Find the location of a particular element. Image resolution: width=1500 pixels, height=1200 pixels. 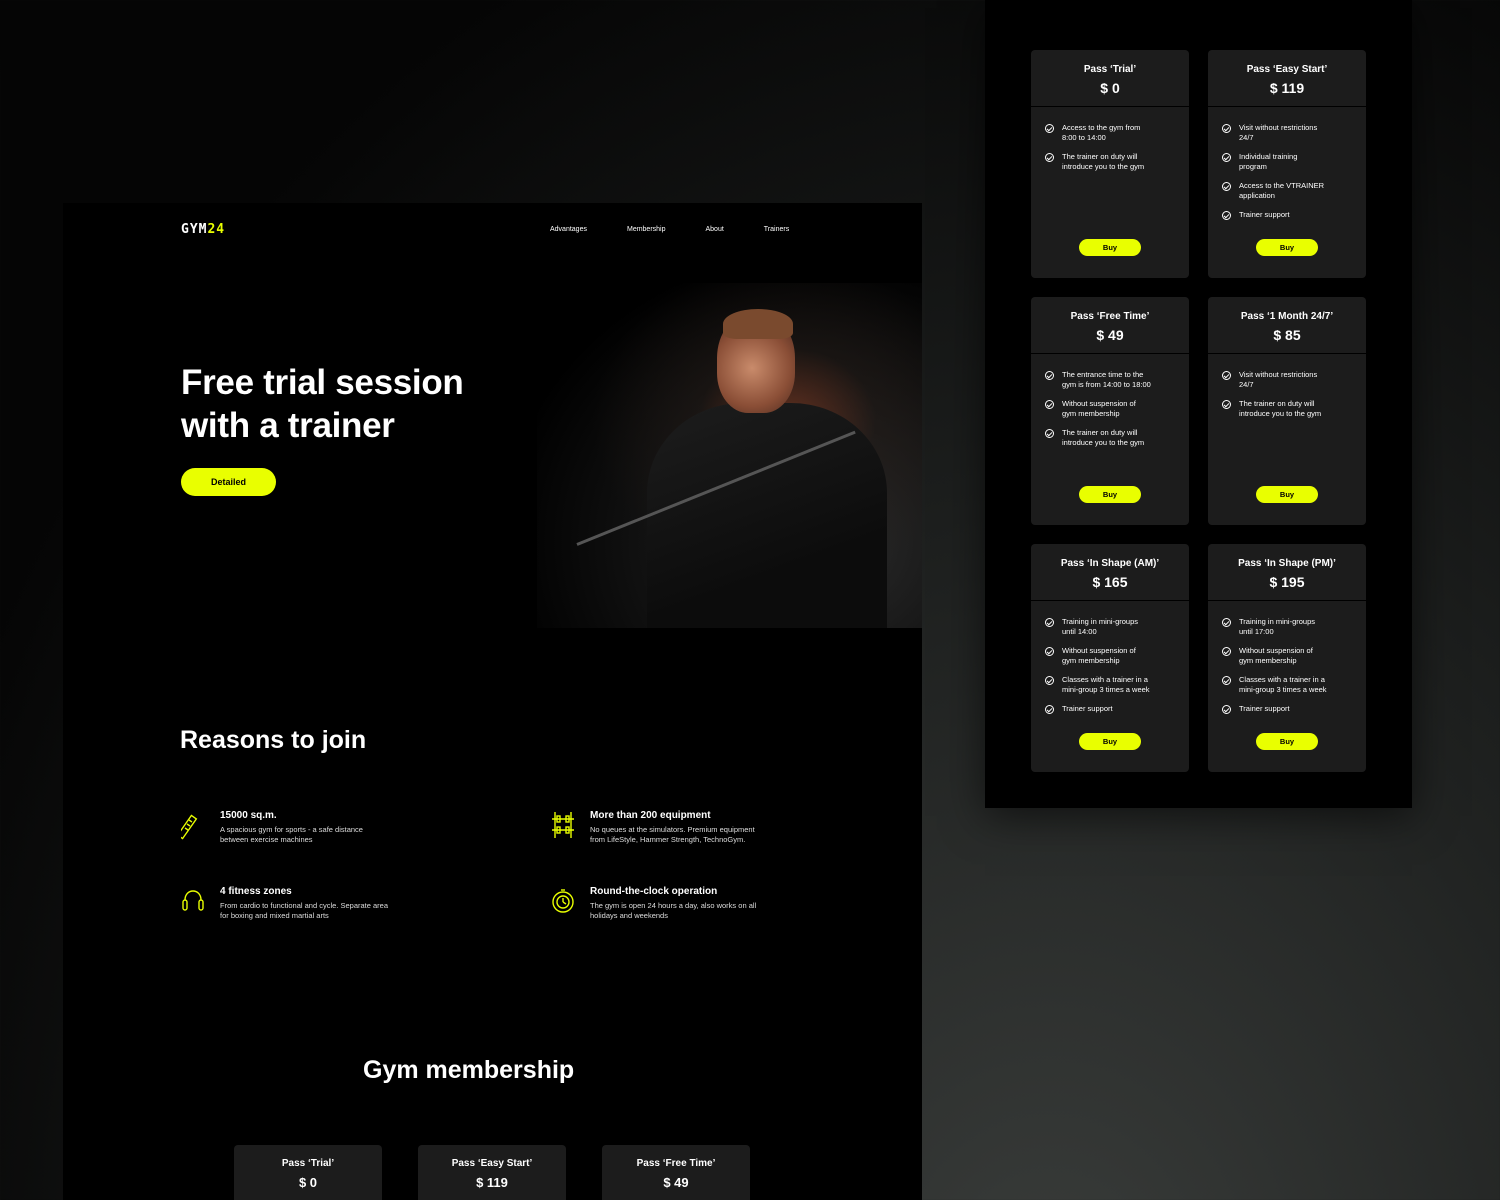

logo-main: GYM is located at coordinates (194, 229).